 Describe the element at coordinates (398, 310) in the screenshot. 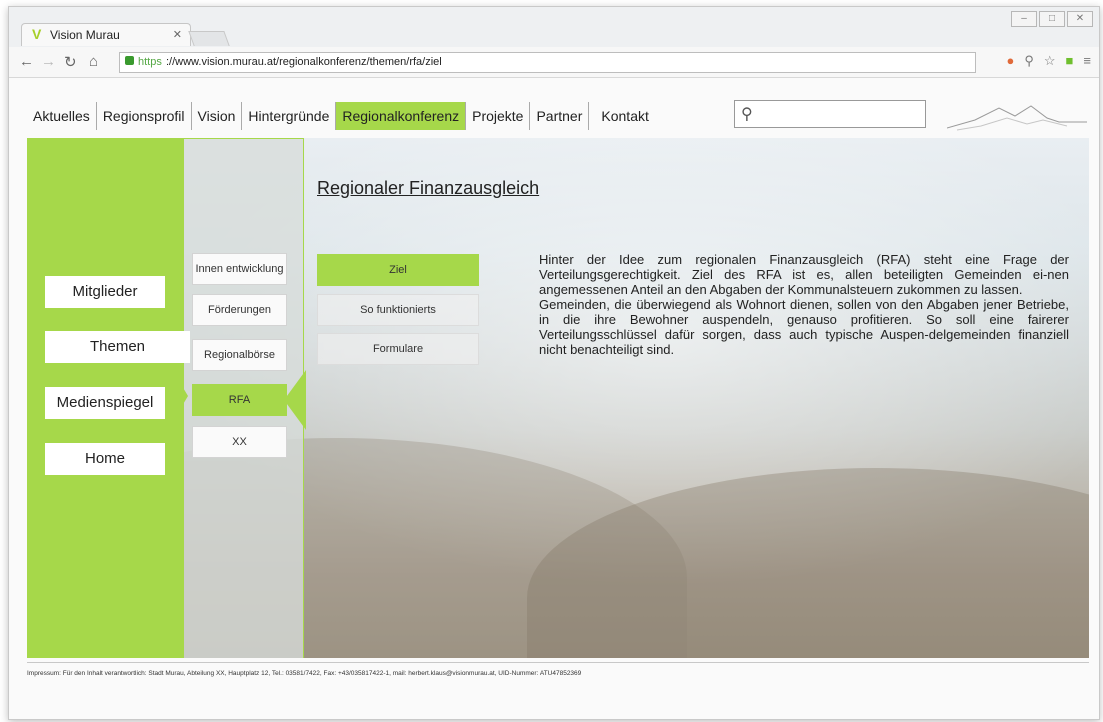

I see `tab-so-funktionierts: So funktionierts` at that location.